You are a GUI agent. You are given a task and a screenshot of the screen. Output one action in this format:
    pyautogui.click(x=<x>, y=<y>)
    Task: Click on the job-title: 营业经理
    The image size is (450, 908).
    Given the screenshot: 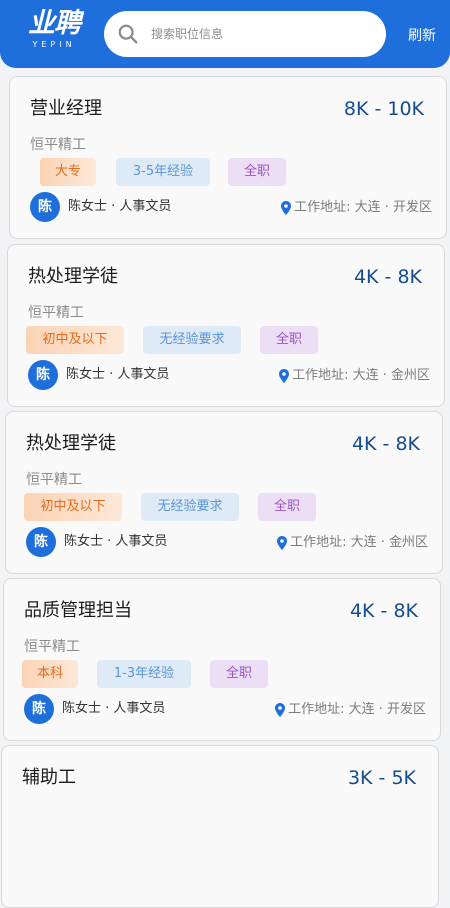 What is the action you would take?
    pyautogui.click(x=66, y=108)
    